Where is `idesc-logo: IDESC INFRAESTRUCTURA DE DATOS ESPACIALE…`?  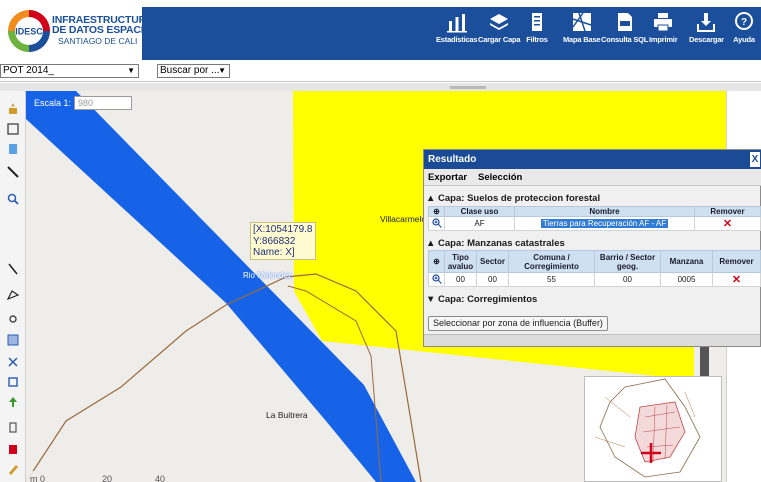 idesc-logo: IDESC INFRAESTRUCTURA DE DATOS ESPACIALE… is located at coordinates (88, 31).